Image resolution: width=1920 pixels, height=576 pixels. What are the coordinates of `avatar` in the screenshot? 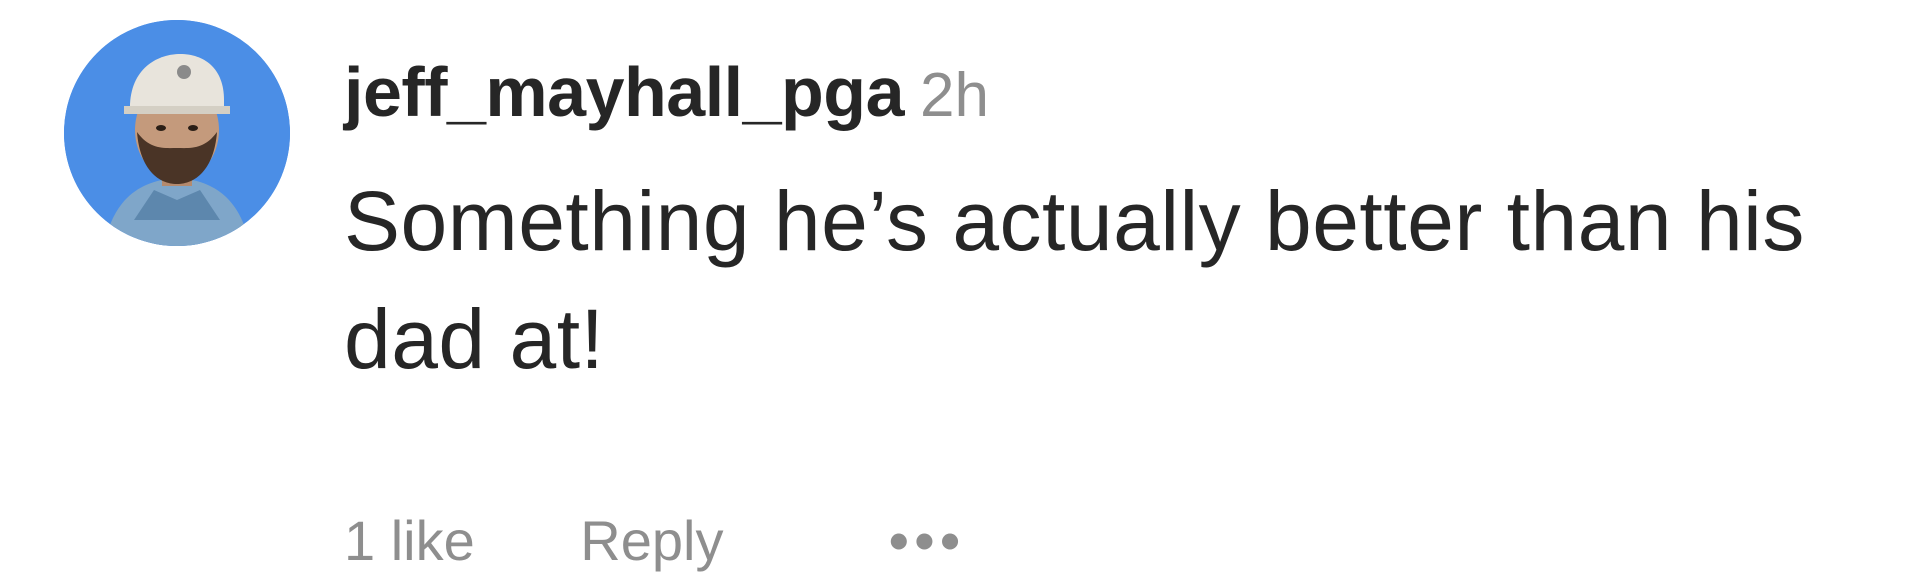 It's located at (177, 133).